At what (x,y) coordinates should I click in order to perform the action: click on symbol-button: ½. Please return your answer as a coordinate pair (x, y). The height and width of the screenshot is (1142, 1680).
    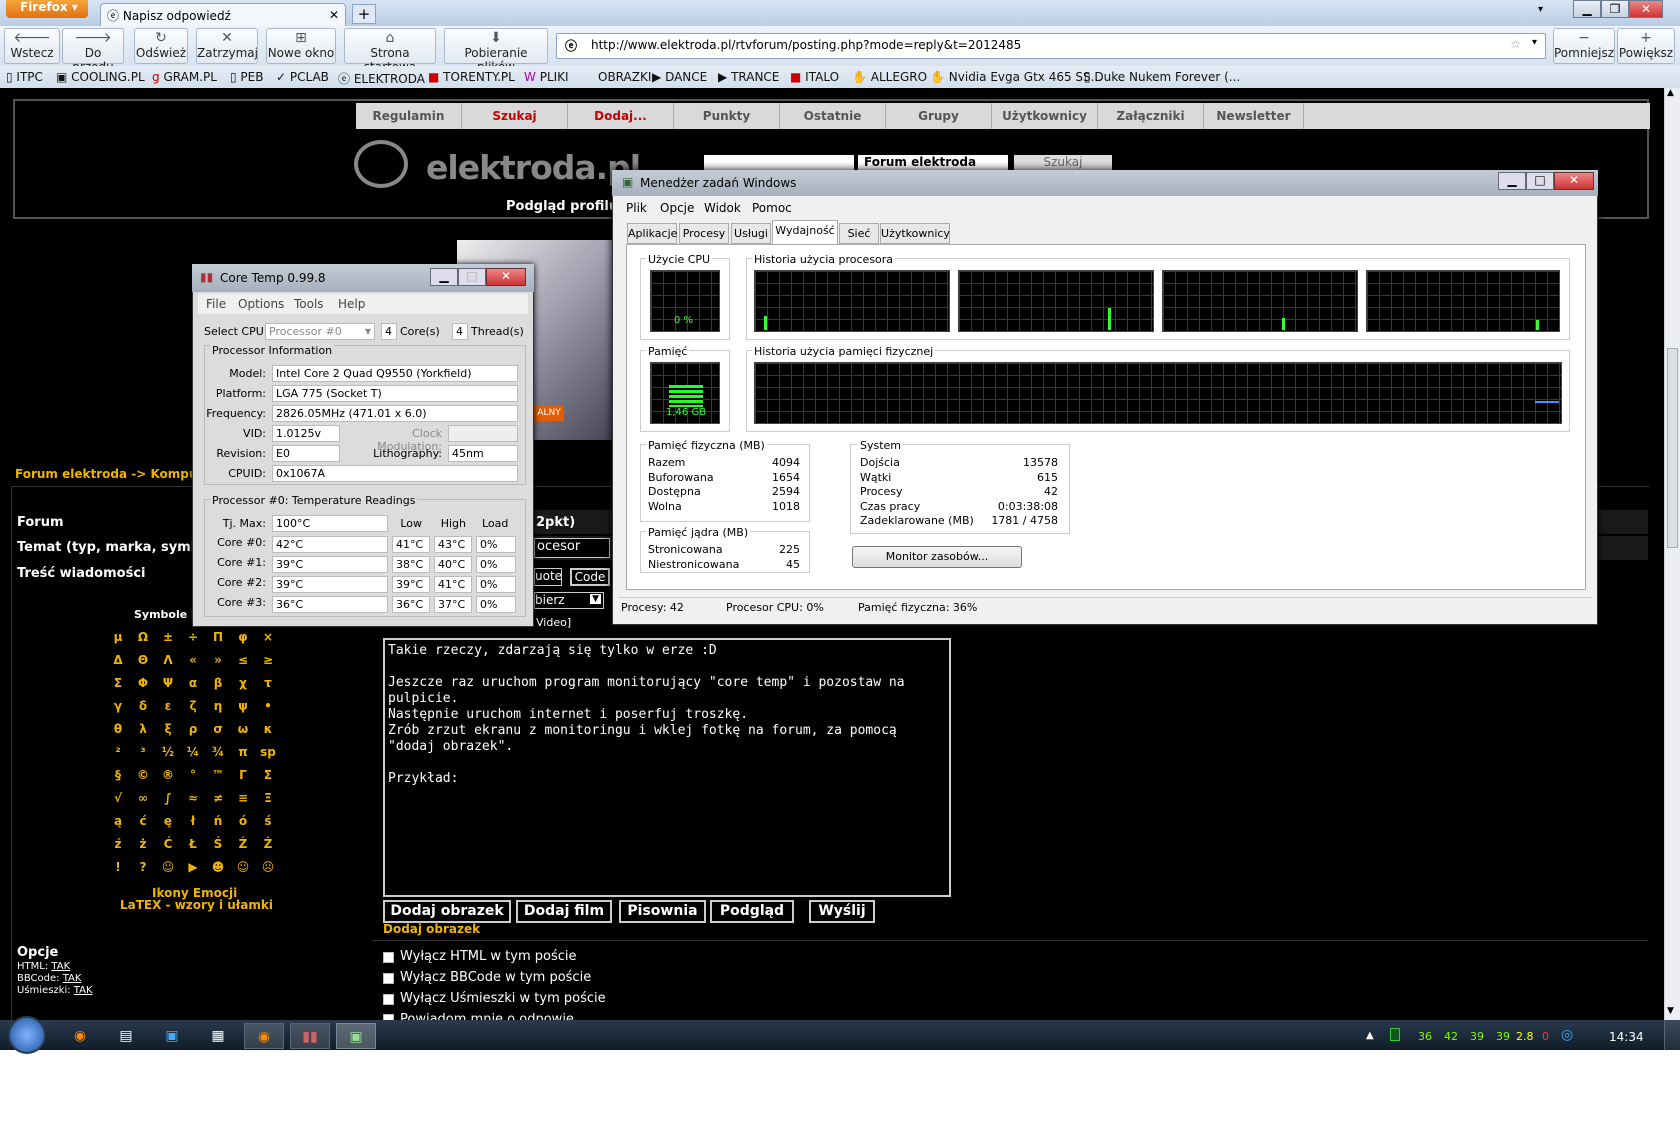
    Looking at the image, I should click on (168, 752).